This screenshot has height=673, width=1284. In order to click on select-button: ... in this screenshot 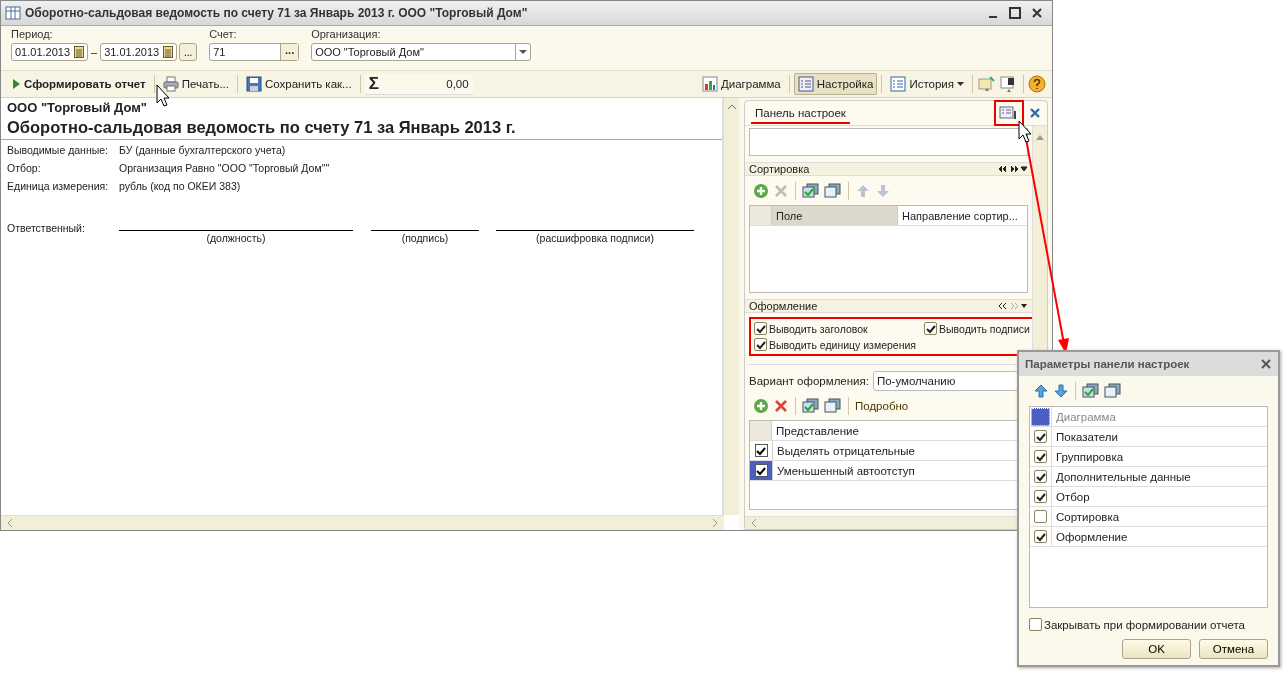, I will do `click(289, 52)`.